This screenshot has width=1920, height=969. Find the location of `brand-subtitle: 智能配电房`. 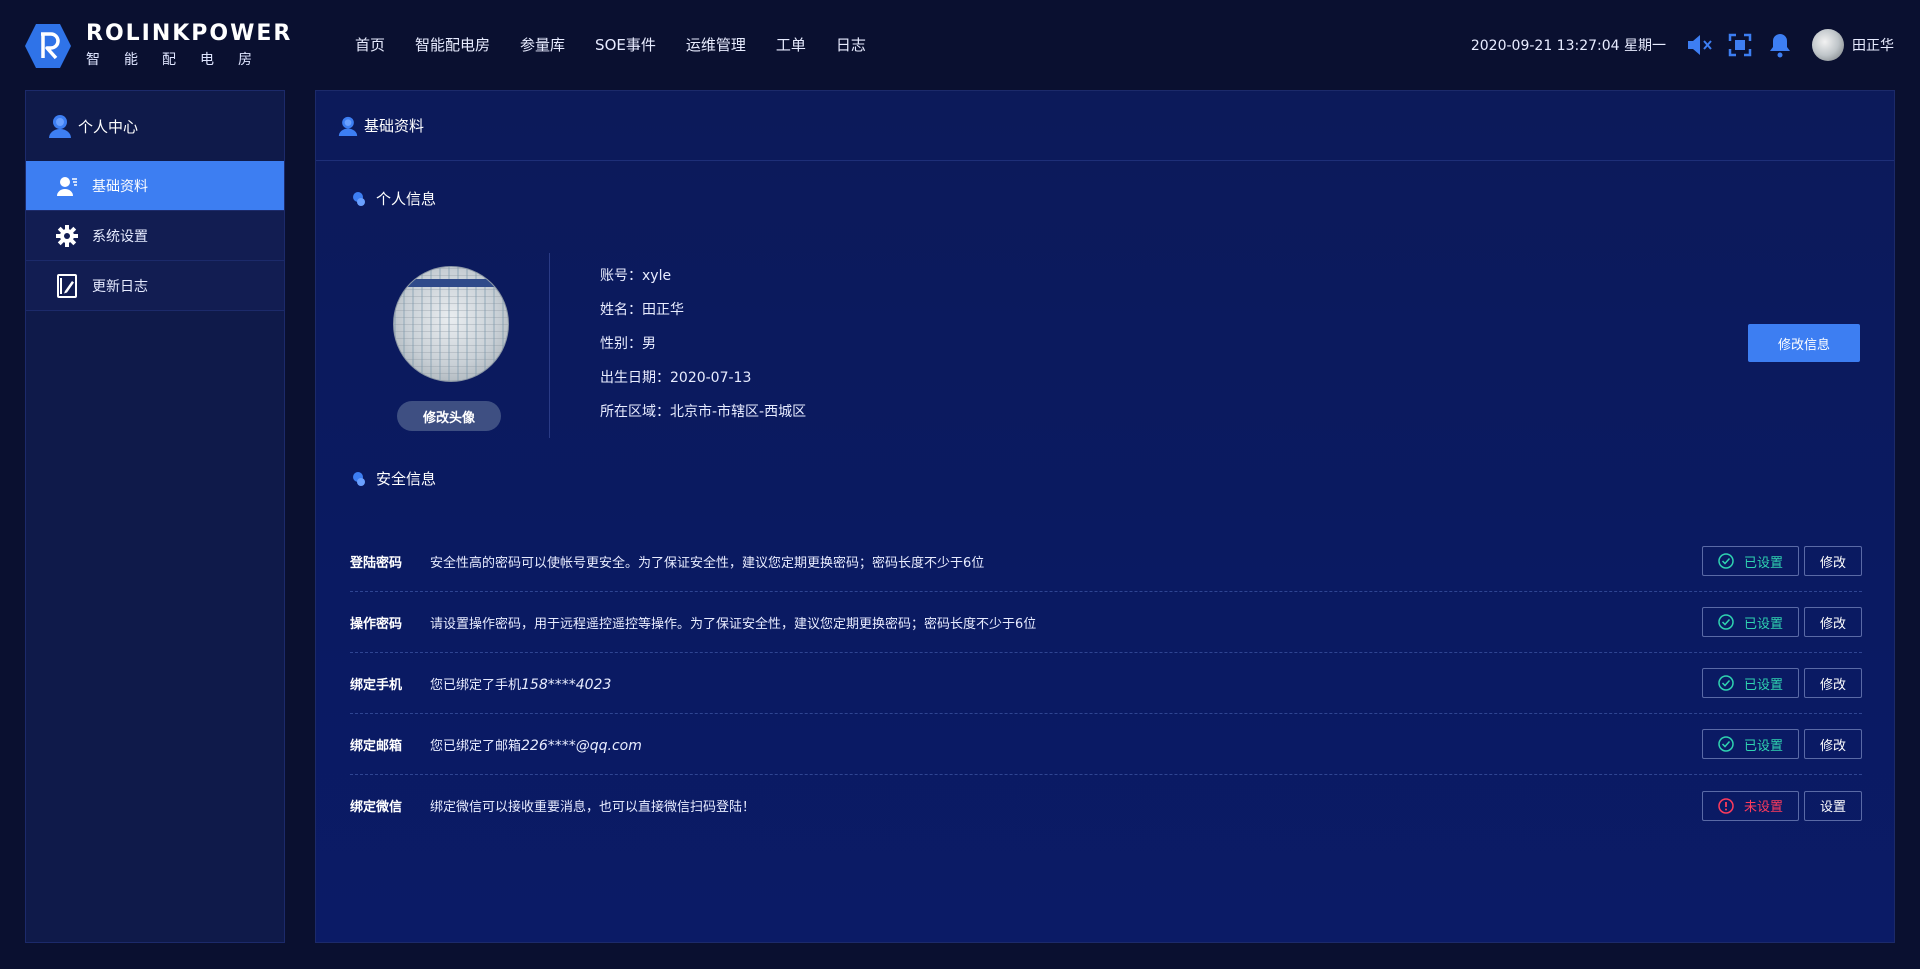

brand-subtitle: 智能配电房 is located at coordinates (181, 60).